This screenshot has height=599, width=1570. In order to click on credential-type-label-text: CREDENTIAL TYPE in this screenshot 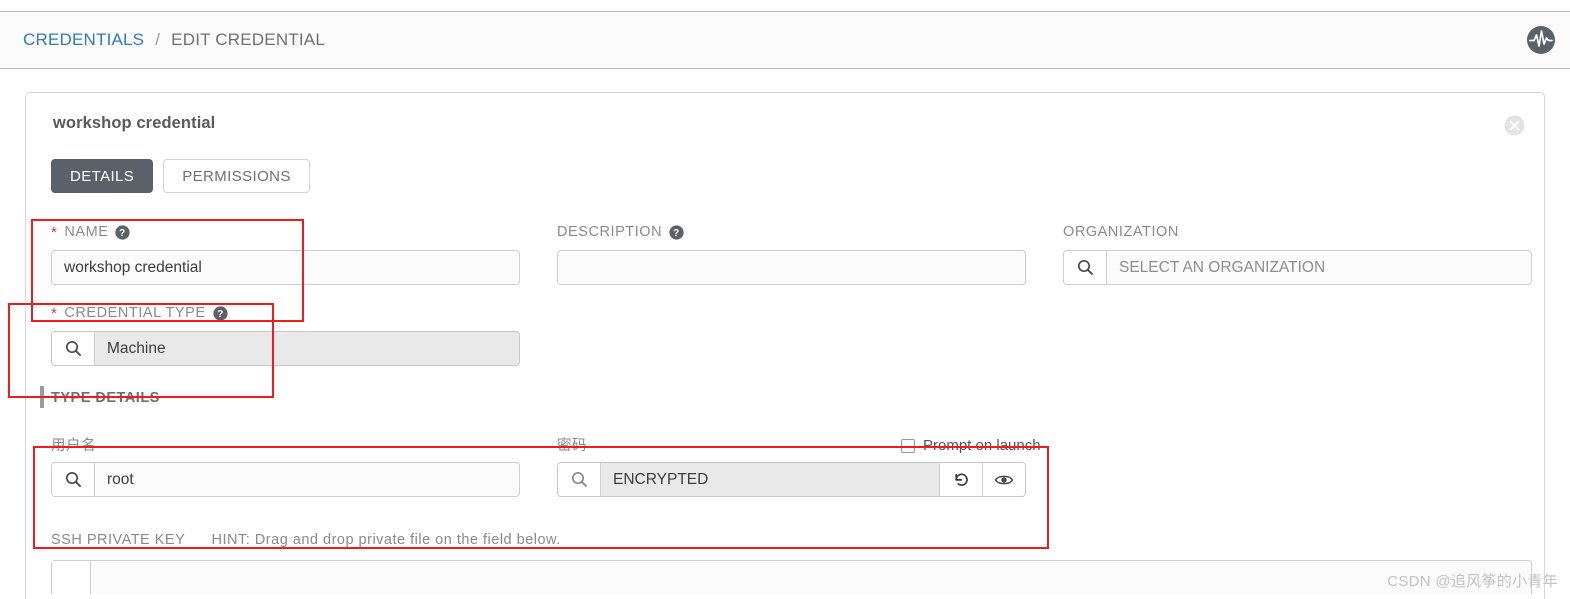, I will do `click(135, 313)`.